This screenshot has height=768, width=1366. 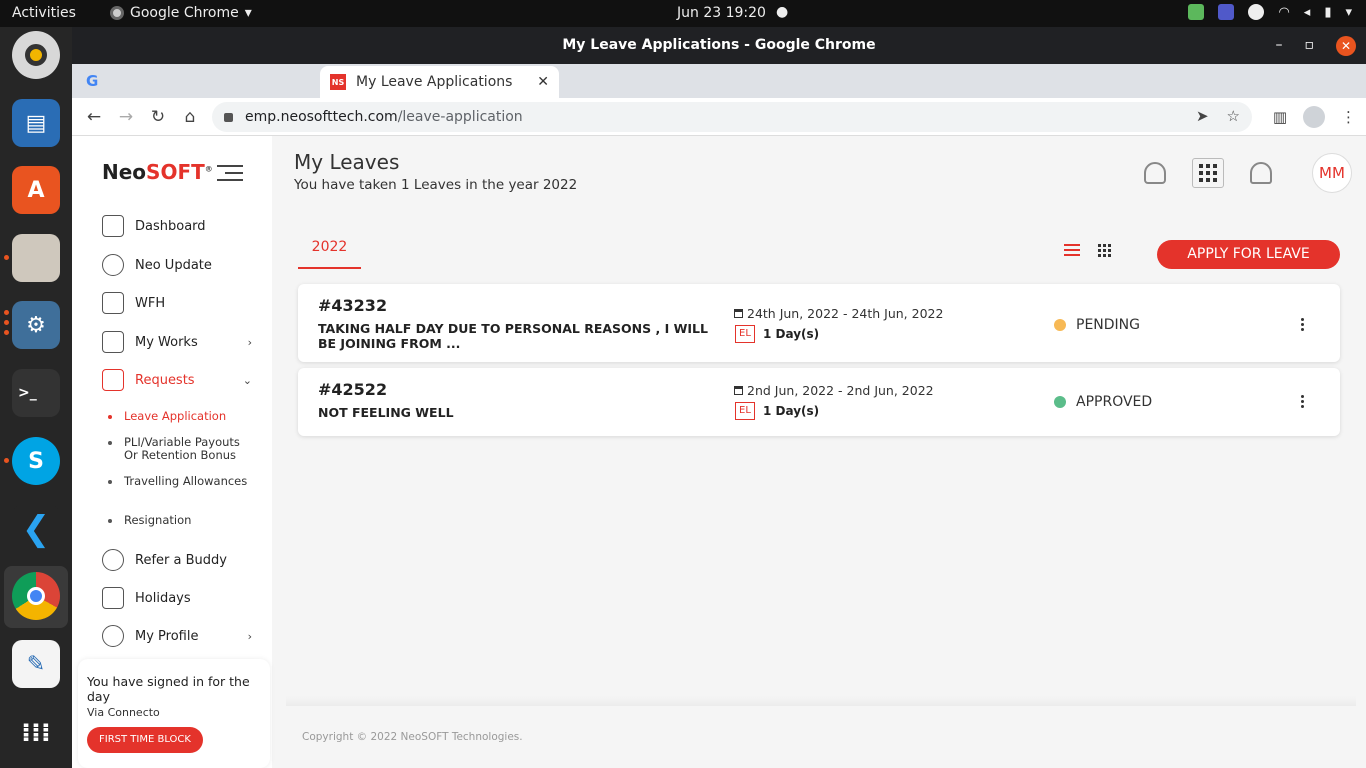 What do you see at coordinates (36, 55) in the screenshot?
I see `rhythmbox-icon` at bounding box center [36, 55].